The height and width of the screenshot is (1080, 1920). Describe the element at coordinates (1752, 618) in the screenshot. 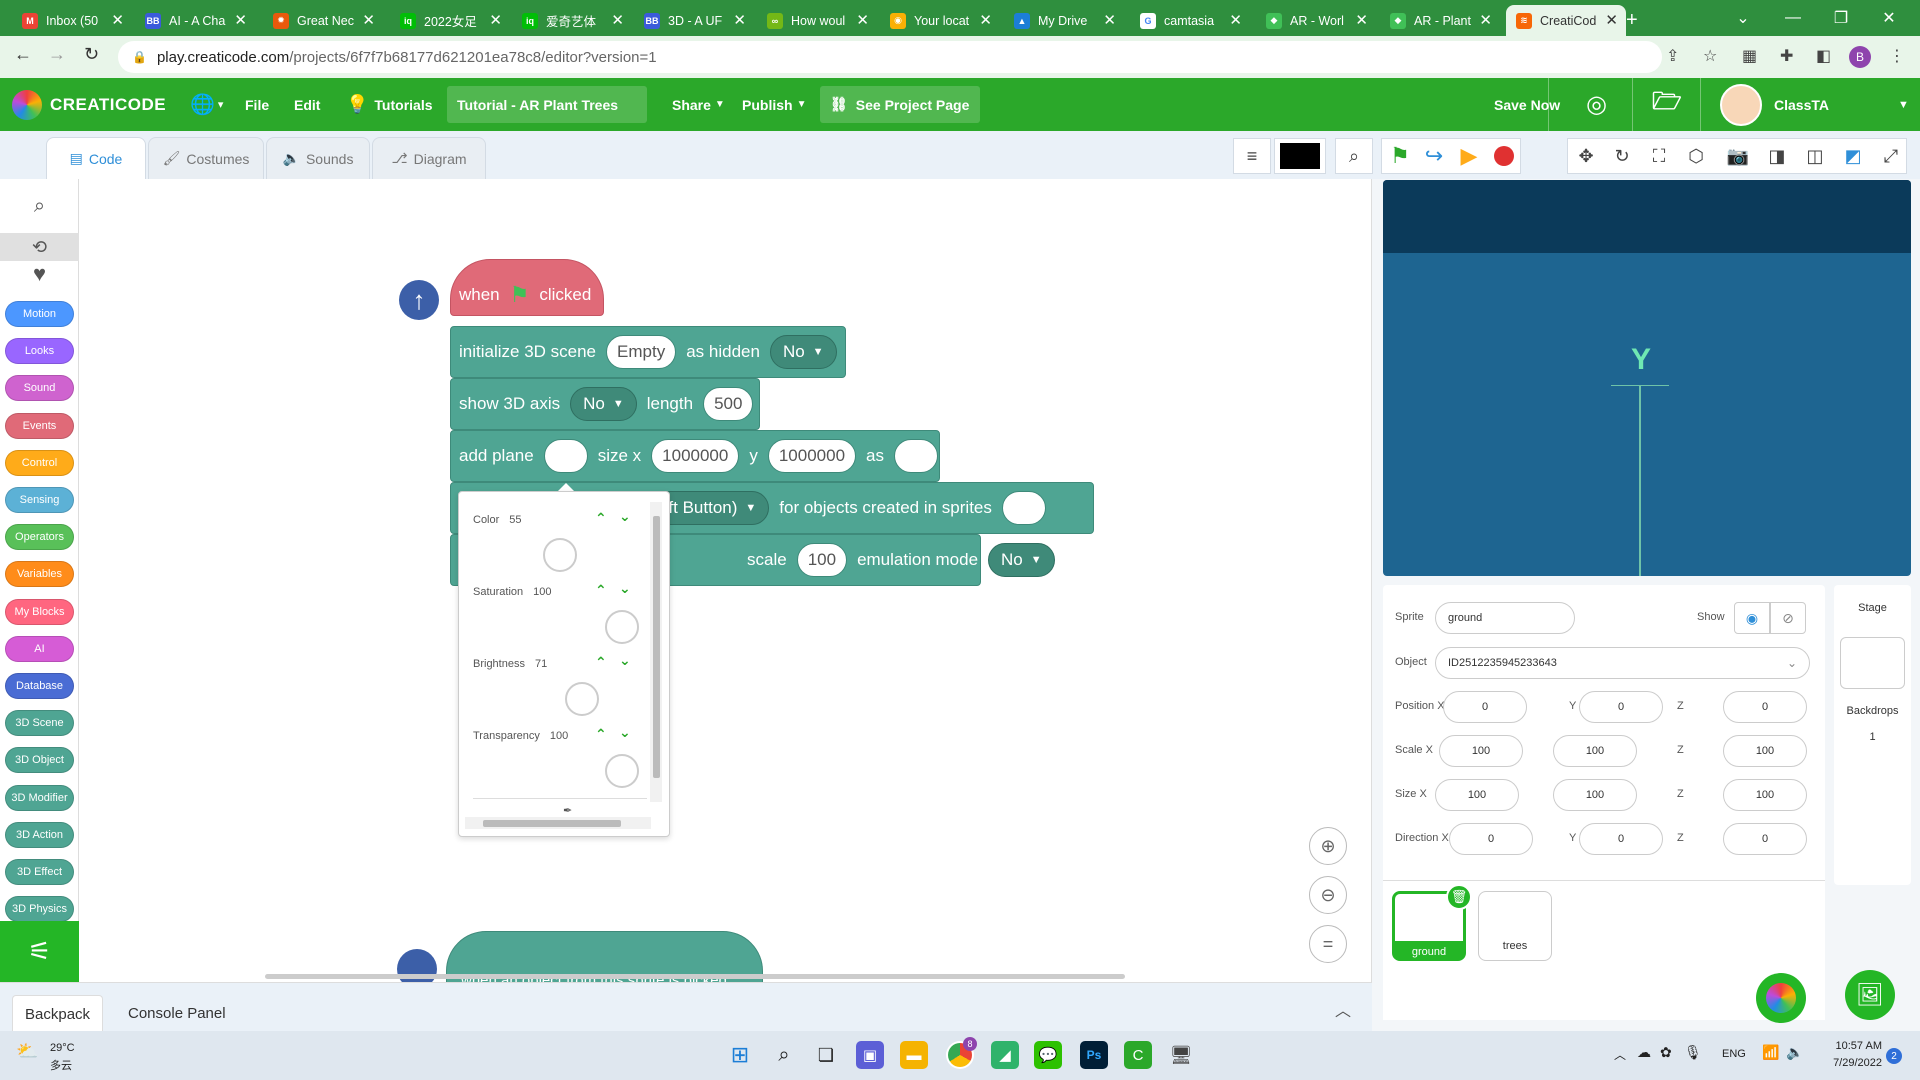

I see `show-eye-icon: ◉` at that location.